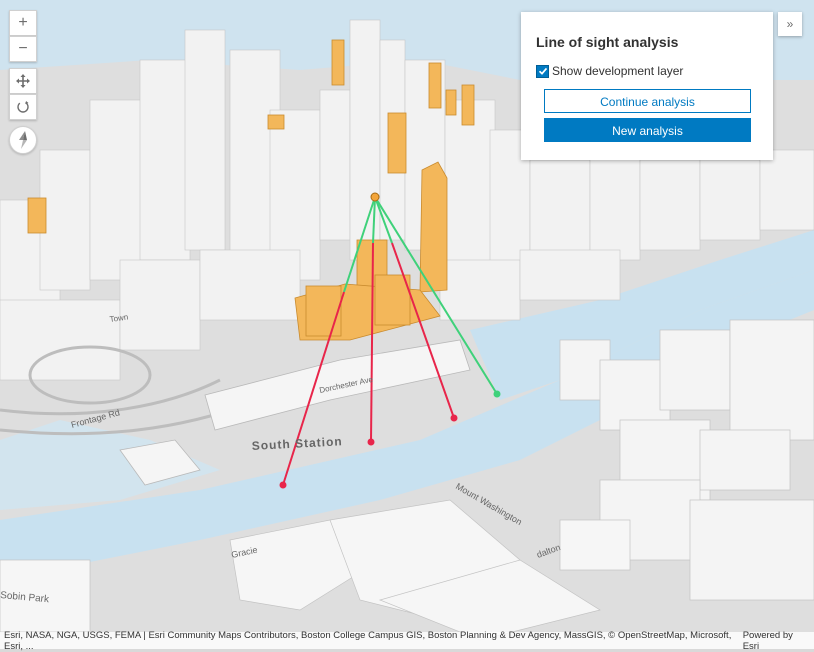 This screenshot has height=652, width=814. I want to click on target-point-visible, so click(497, 394).